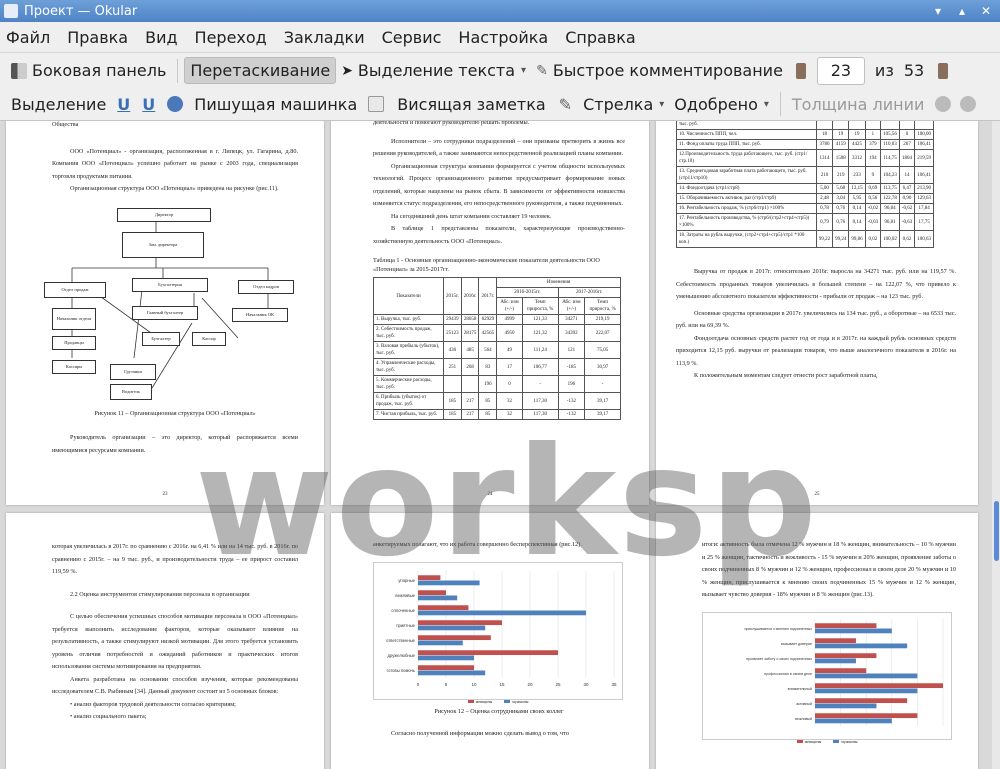 The height and width of the screenshot is (769, 1000). Describe the element at coordinates (418, 684) in the screenshot. I see `tick-label: 0` at that location.